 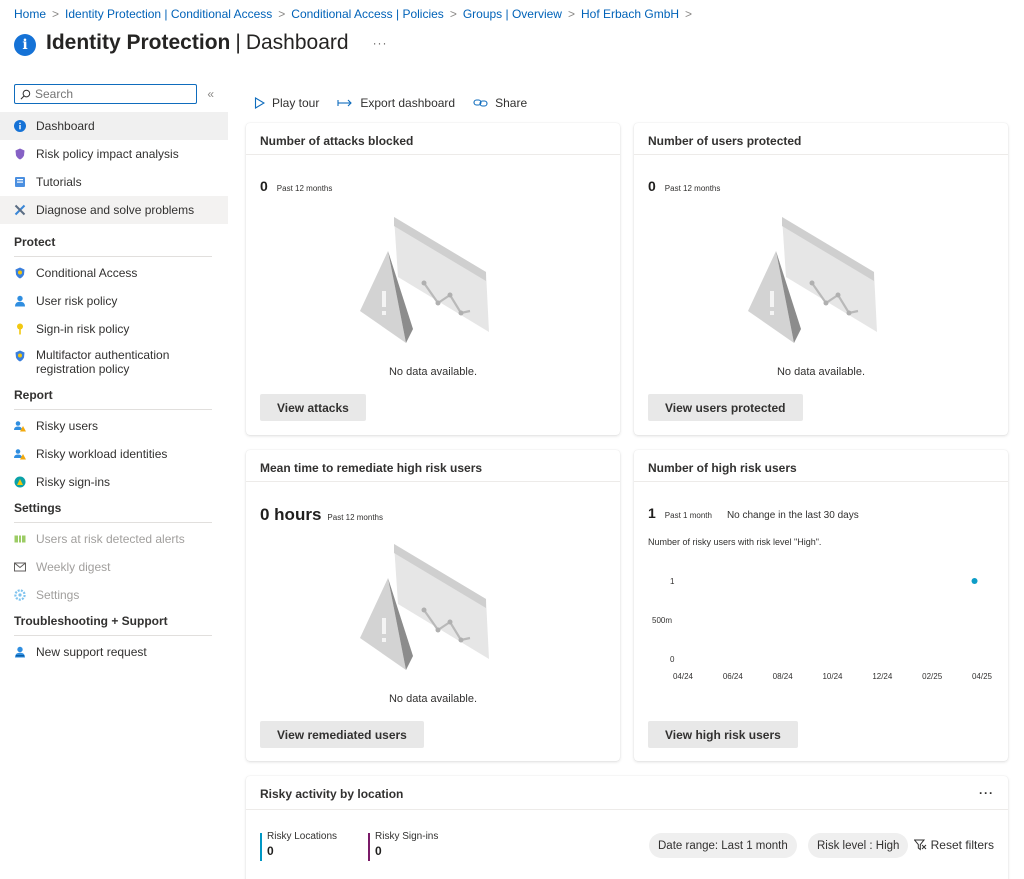 I want to click on sidebar-item-label: Risky users, so click(x=67, y=426).